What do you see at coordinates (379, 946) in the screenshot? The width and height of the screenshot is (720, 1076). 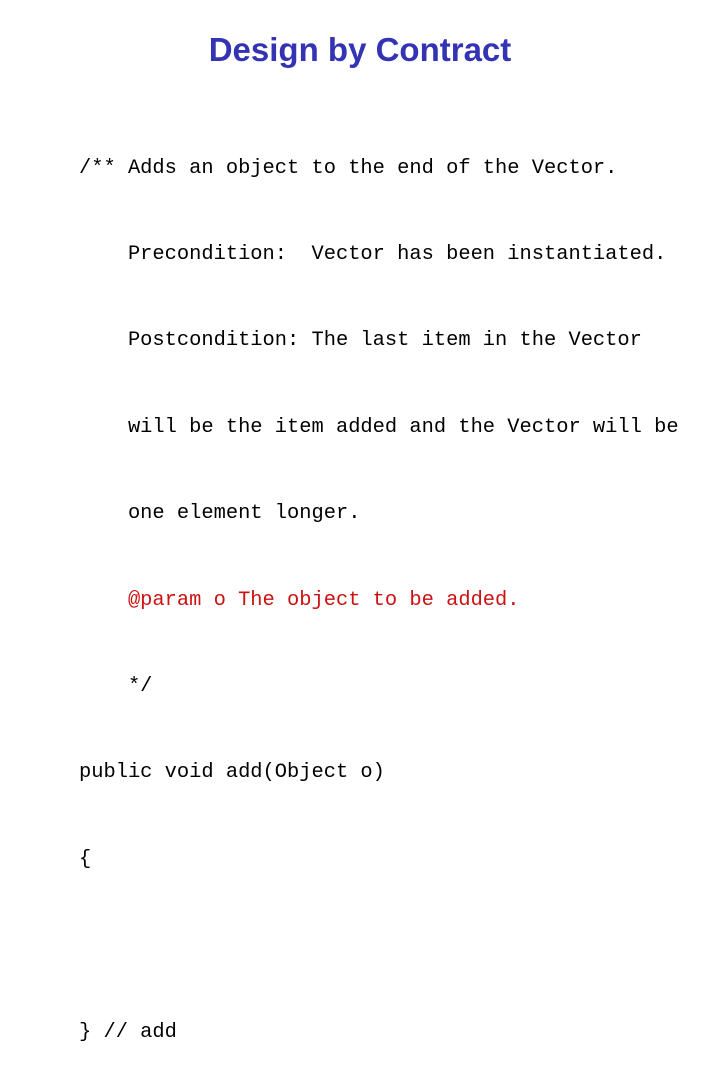 I see `method-body-empty-line` at bounding box center [379, 946].